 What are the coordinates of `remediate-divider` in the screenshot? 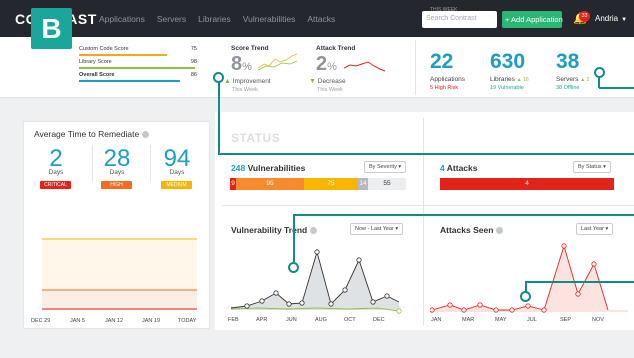 It's located at (150, 163).